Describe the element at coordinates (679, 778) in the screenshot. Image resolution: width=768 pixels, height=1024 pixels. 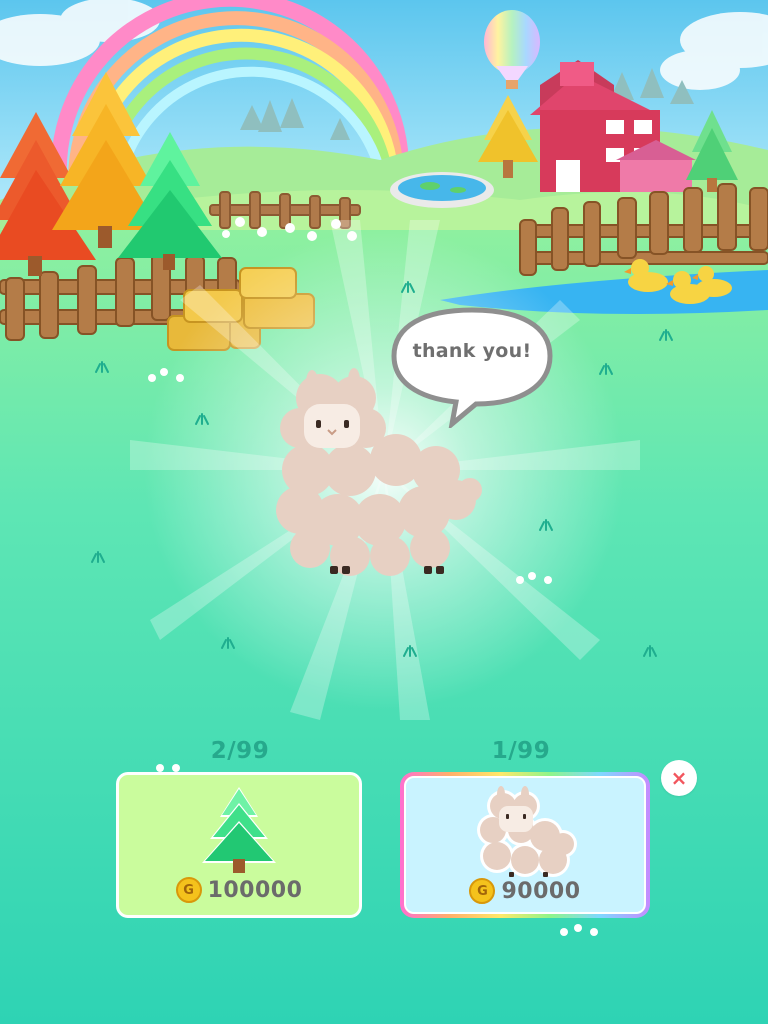
I see `close-button: ×` at that location.